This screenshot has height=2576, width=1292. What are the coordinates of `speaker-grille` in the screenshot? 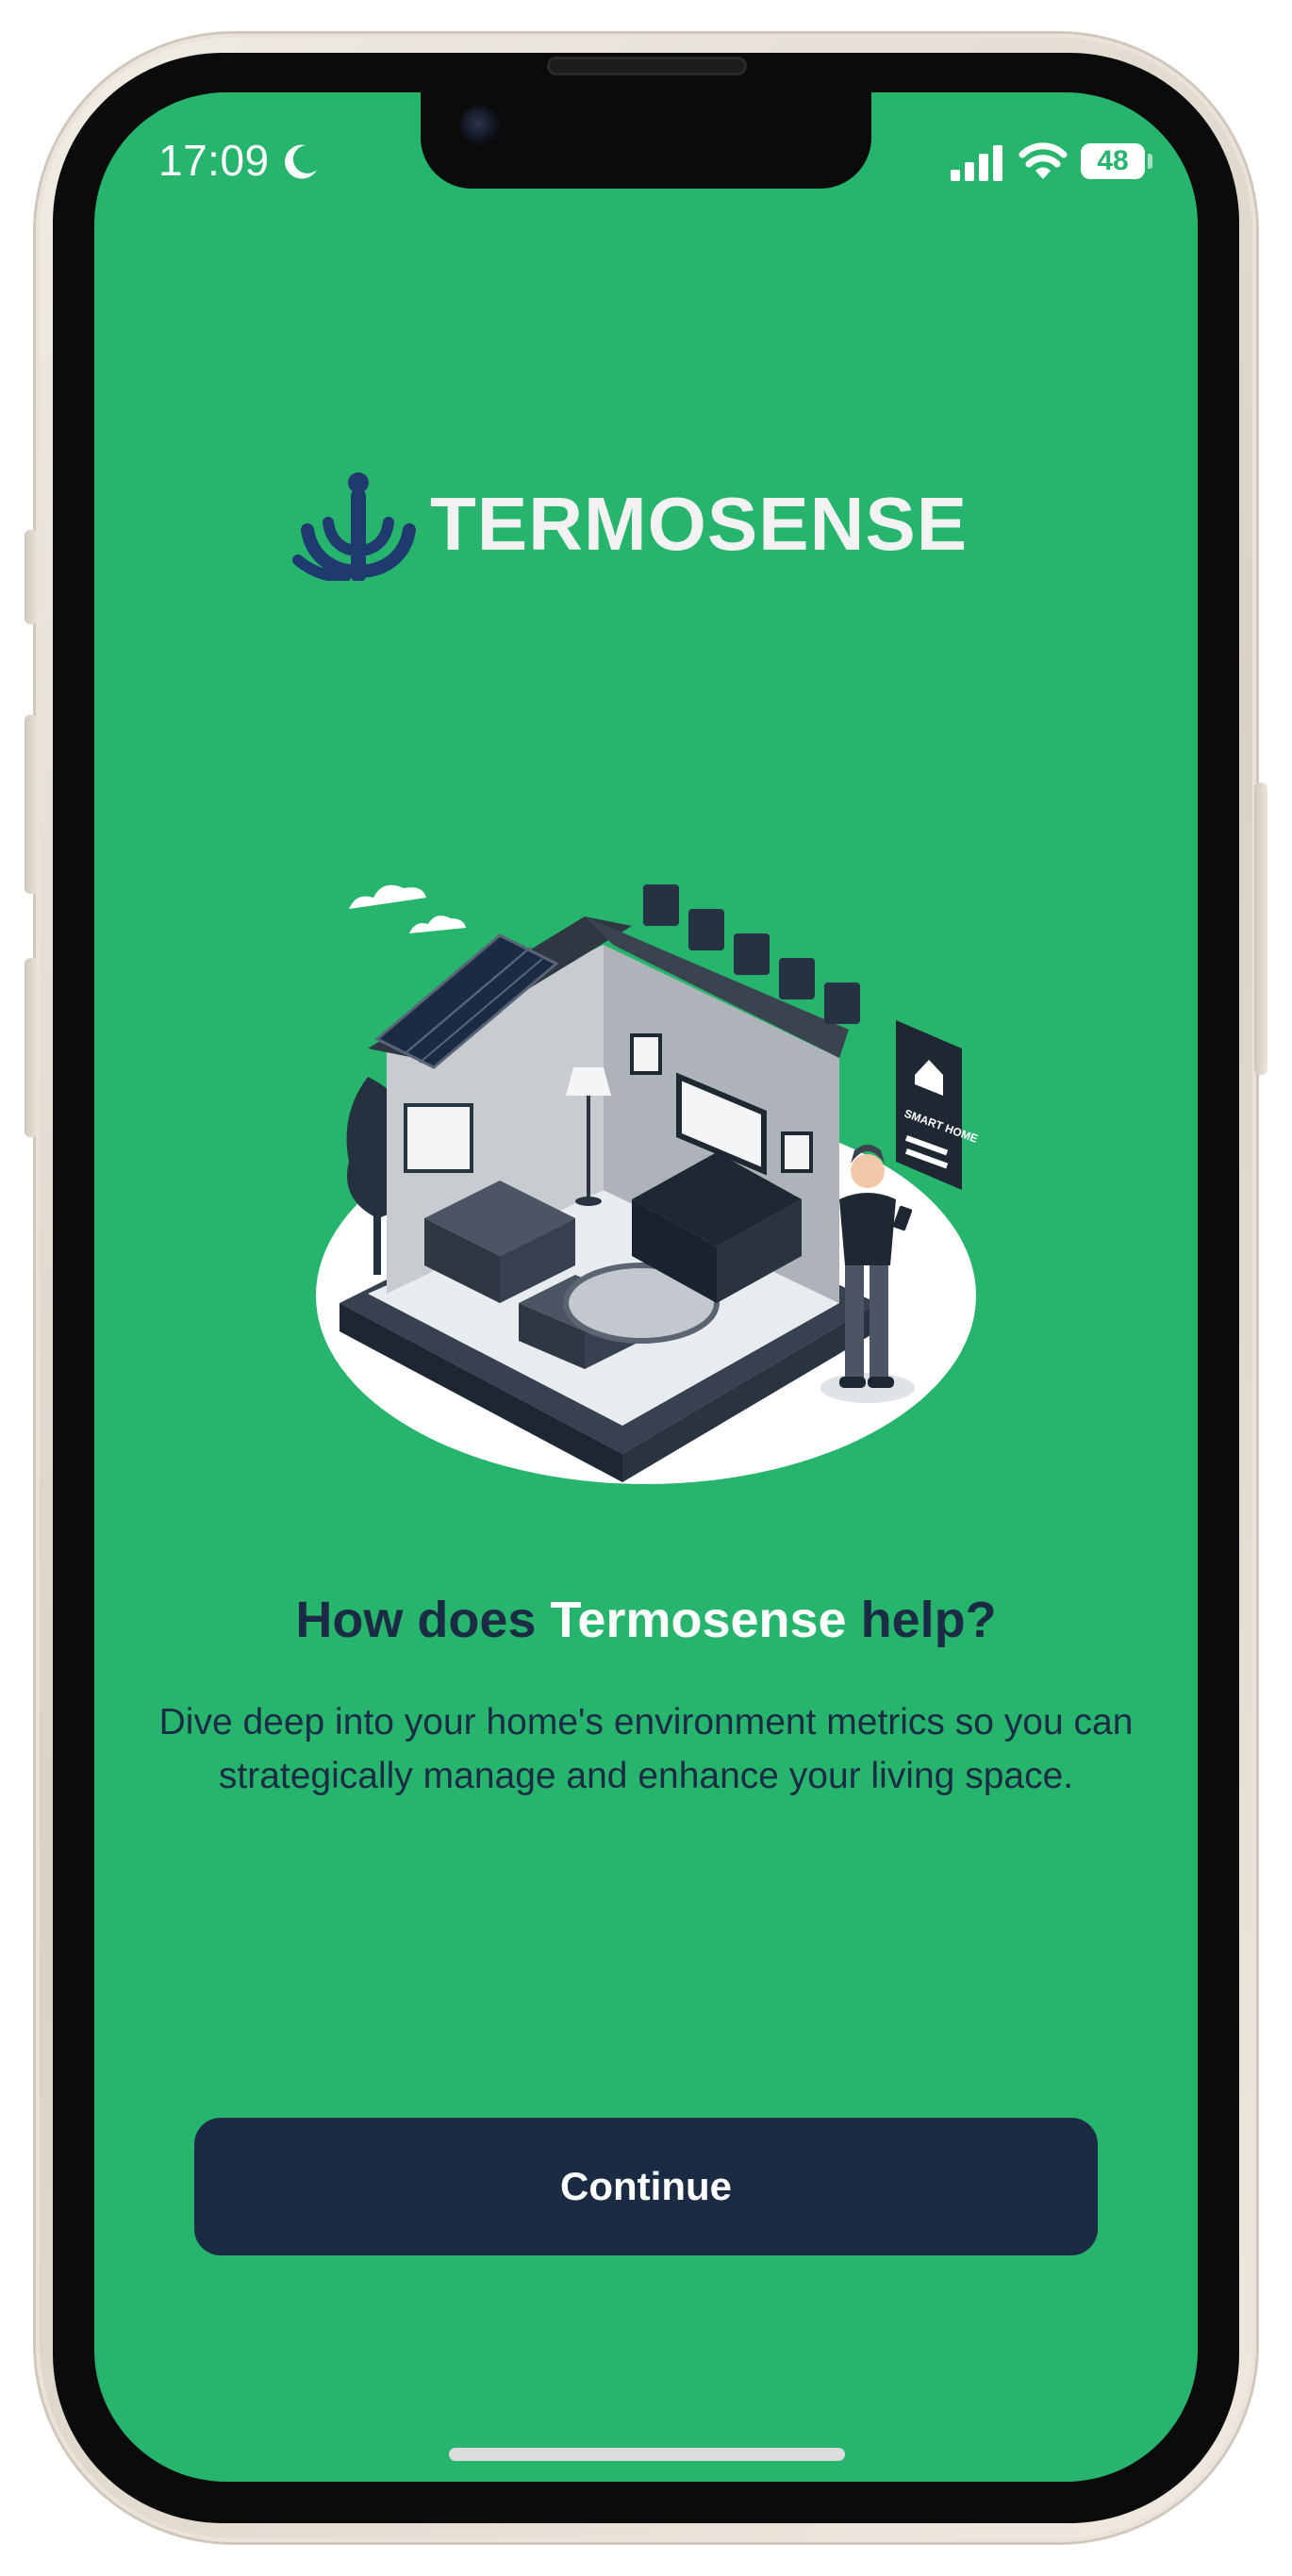 It's located at (647, 66).